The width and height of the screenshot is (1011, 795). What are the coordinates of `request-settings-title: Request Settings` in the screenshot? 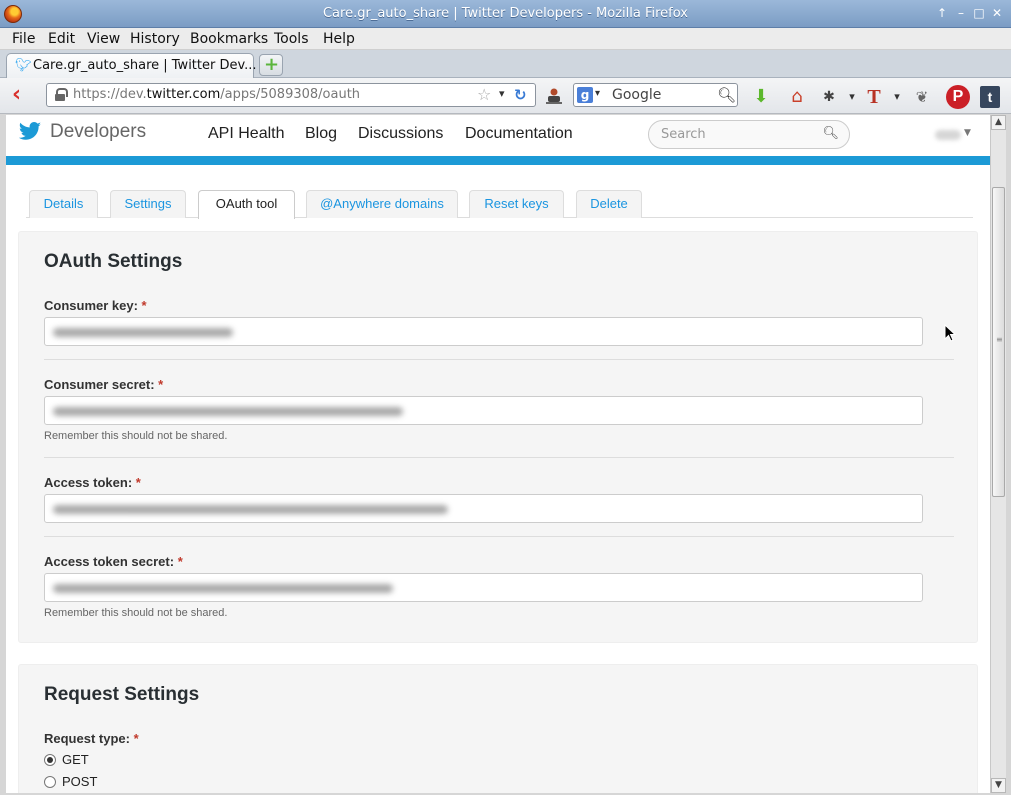 It's located at (122, 694).